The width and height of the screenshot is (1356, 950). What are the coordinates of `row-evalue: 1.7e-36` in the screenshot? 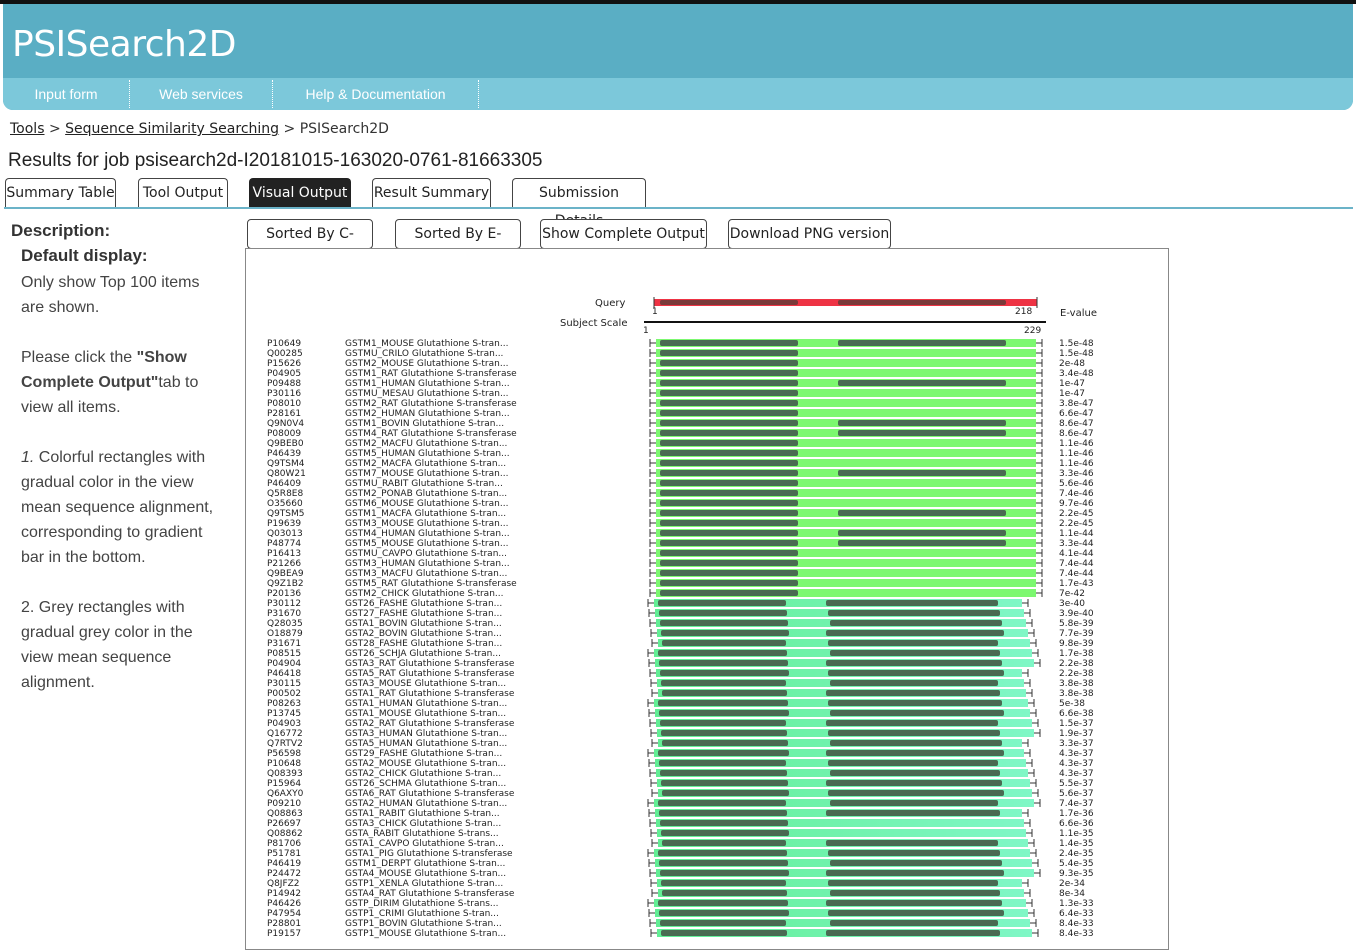 It's located at (1076, 814).